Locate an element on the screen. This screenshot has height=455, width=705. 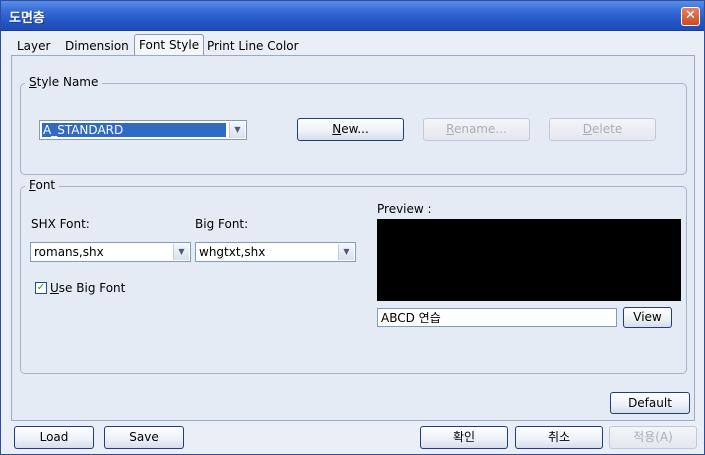
close-button: ✕ is located at coordinates (690, 16).